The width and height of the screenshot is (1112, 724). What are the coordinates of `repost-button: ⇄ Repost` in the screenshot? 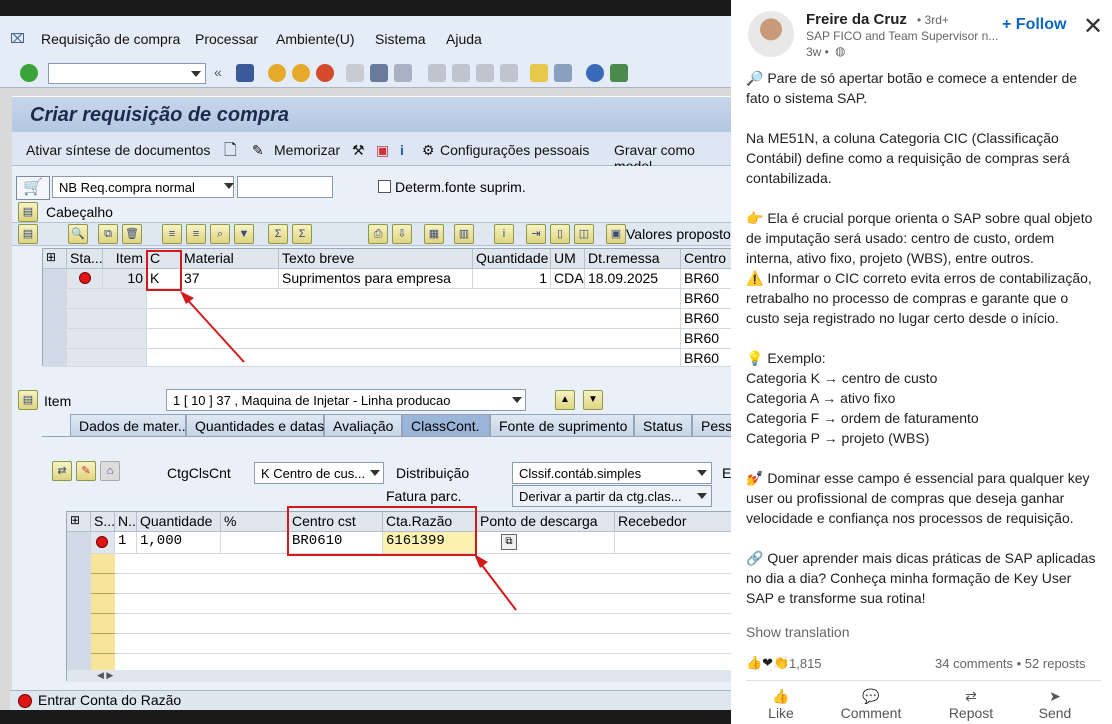 It's located at (971, 704).